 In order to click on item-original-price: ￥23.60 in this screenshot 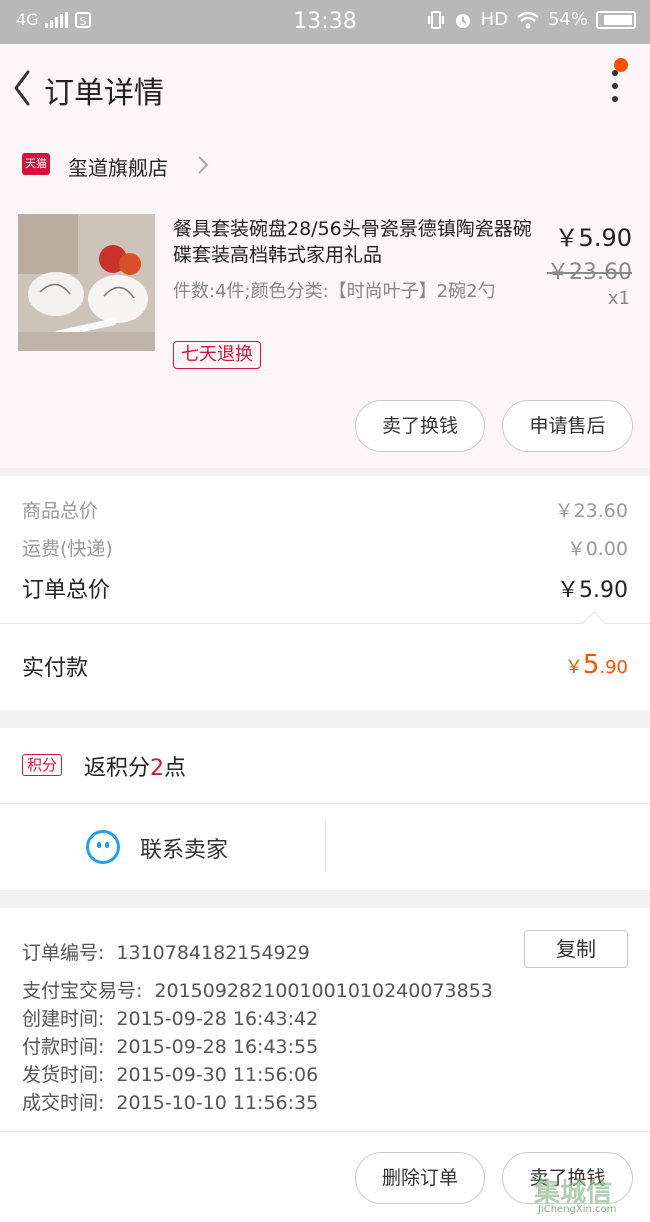, I will do `click(589, 272)`.